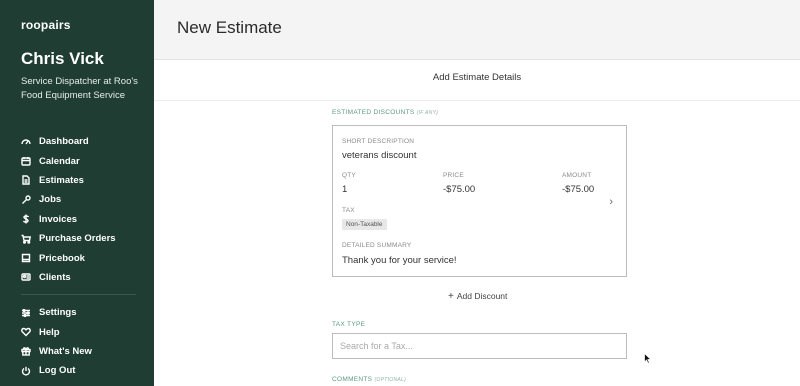  Describe the element at coordinates (451, 296) in the screenshot. I see `plus-icon: +` at that location.